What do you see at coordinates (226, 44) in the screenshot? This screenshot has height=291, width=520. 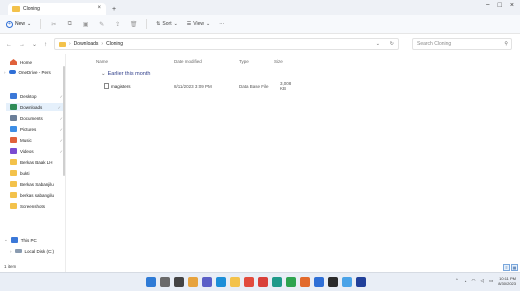 I see `breadcrumb: › Downloads › Cloning ⌄ ↻` at bounding box center [226, 44].